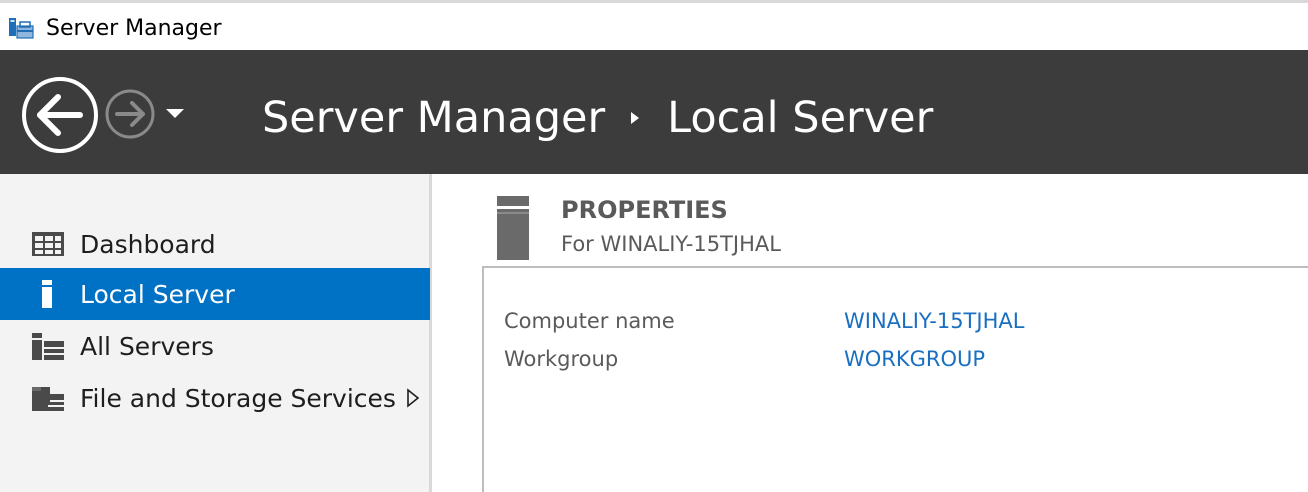 This screenshot has width=1308, height=492. Describe the element at coordinates (147, 346) in the screenshot. I see `sidebar-item-label: All Servers` at that location.